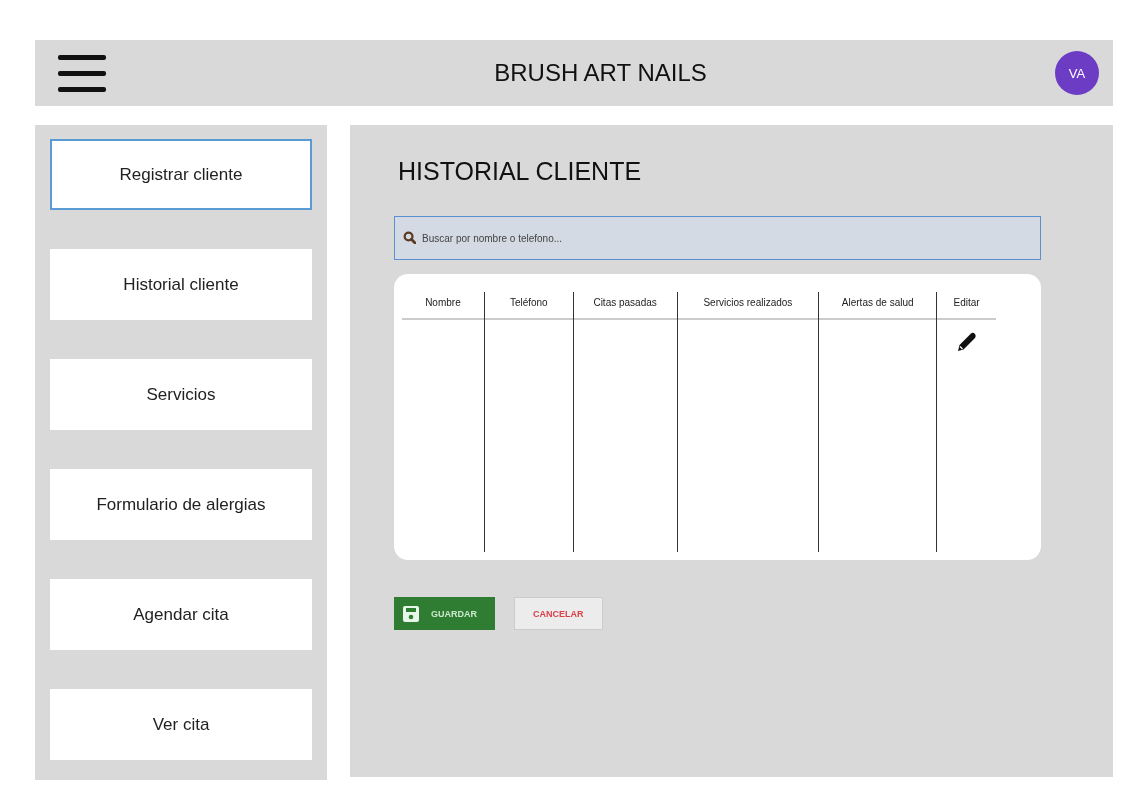  Describe the element at coordinates (966, 306) in the screenshot. I see `column-header: Editar` at that location.